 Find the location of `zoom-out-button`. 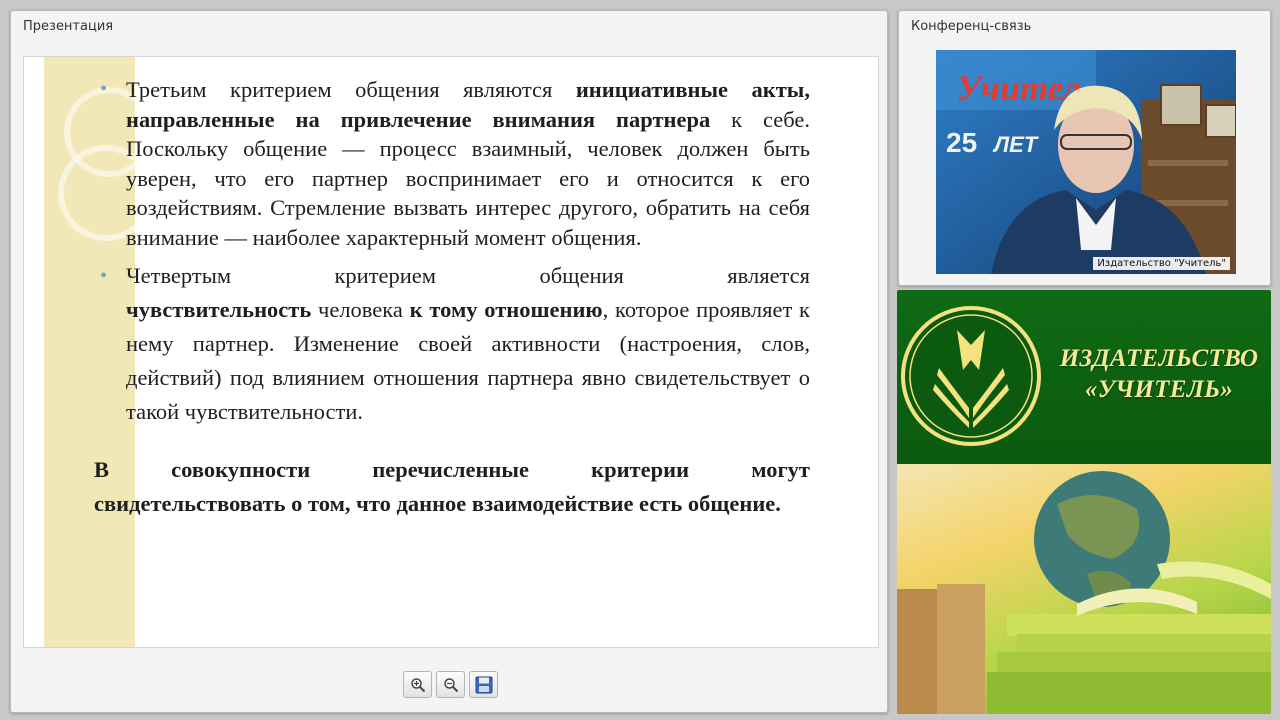

zoom-out-button is located at coordinates (450, 684).